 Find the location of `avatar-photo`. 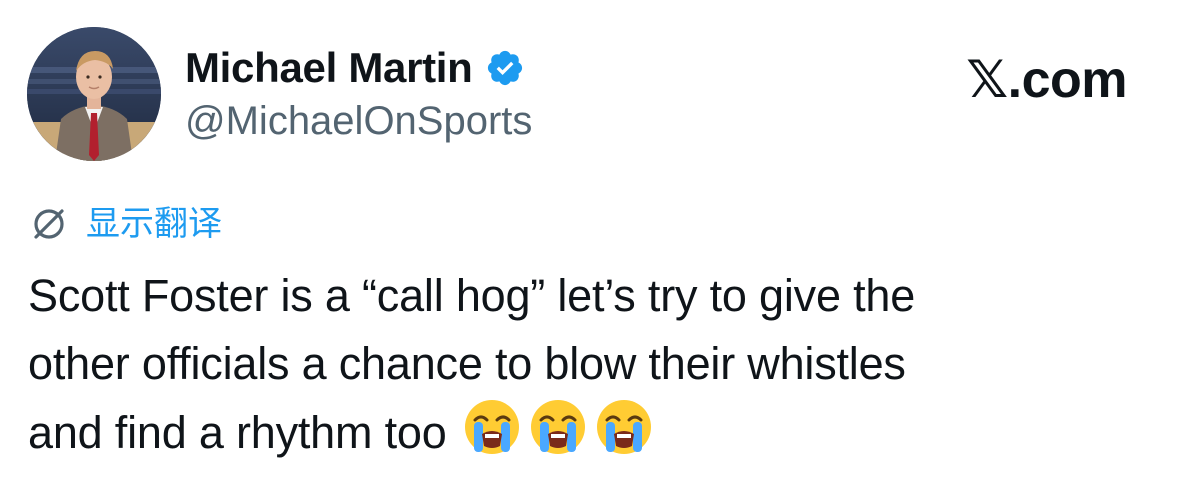

avatar-photo is located at coordinates (94, 94).